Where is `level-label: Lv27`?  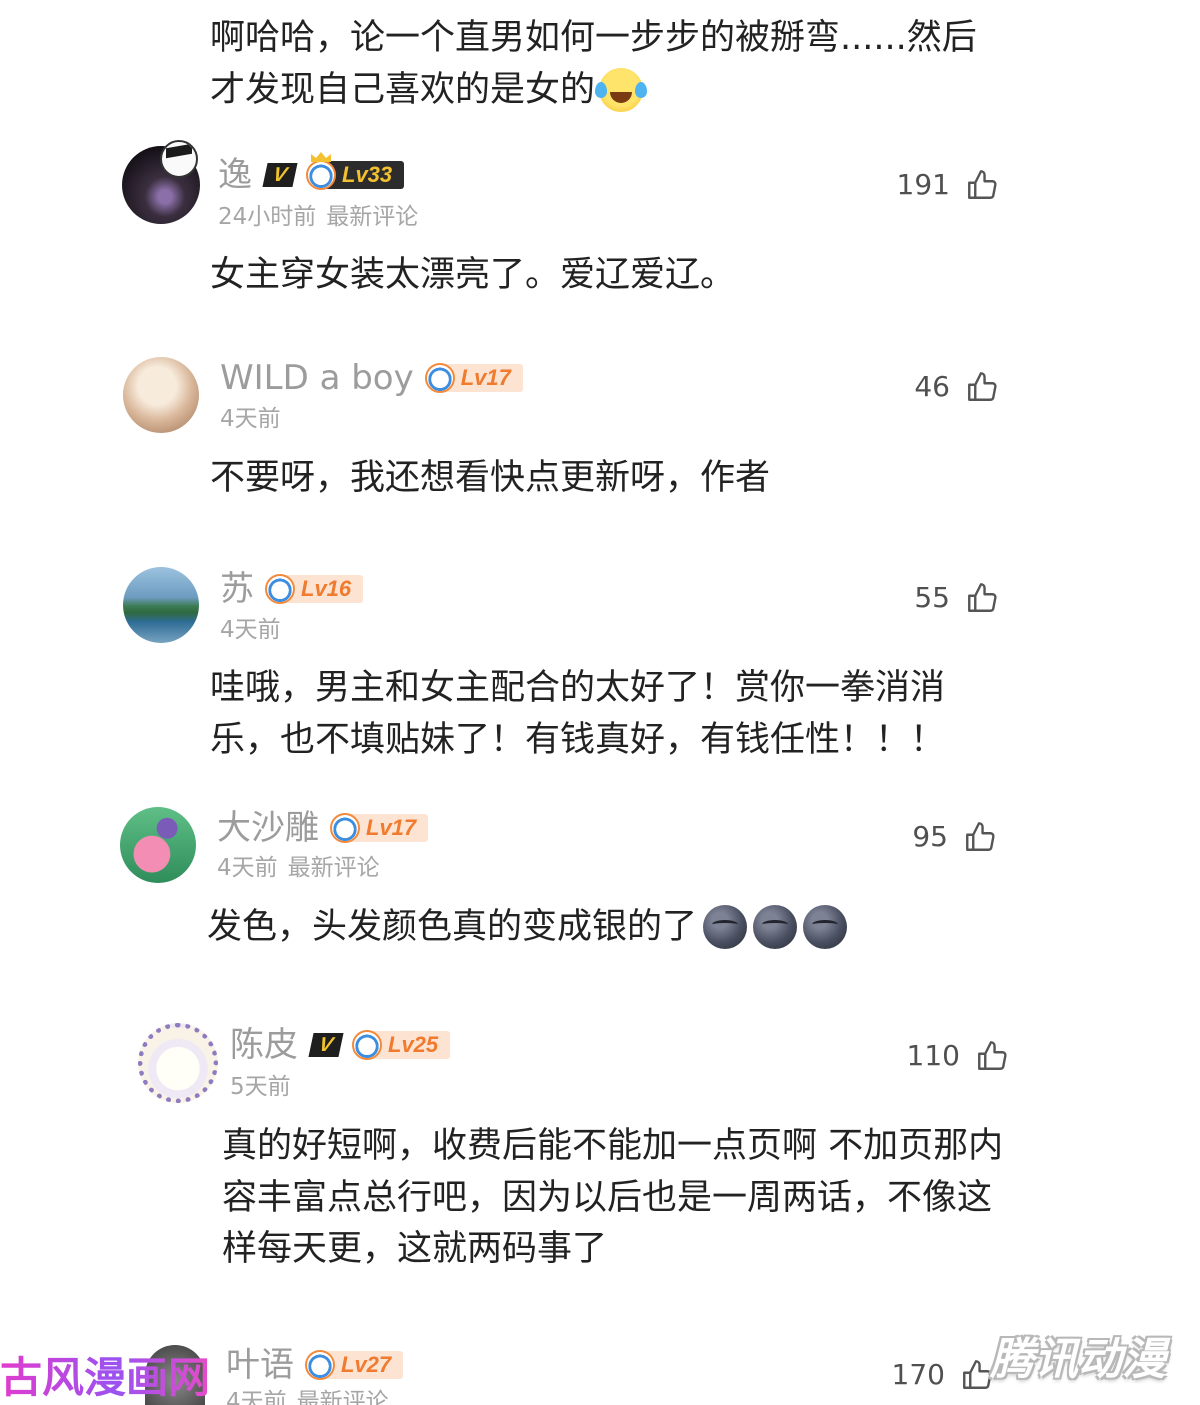
level-label: Lv27 is located at coordinates (366, 1364).